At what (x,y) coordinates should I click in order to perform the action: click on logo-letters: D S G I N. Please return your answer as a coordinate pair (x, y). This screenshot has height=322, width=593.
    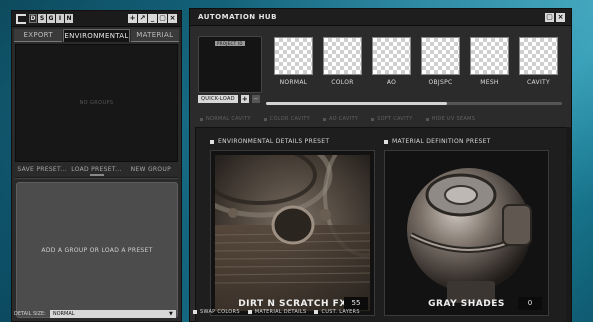
    Looking at the image, I should click on (51, 18).